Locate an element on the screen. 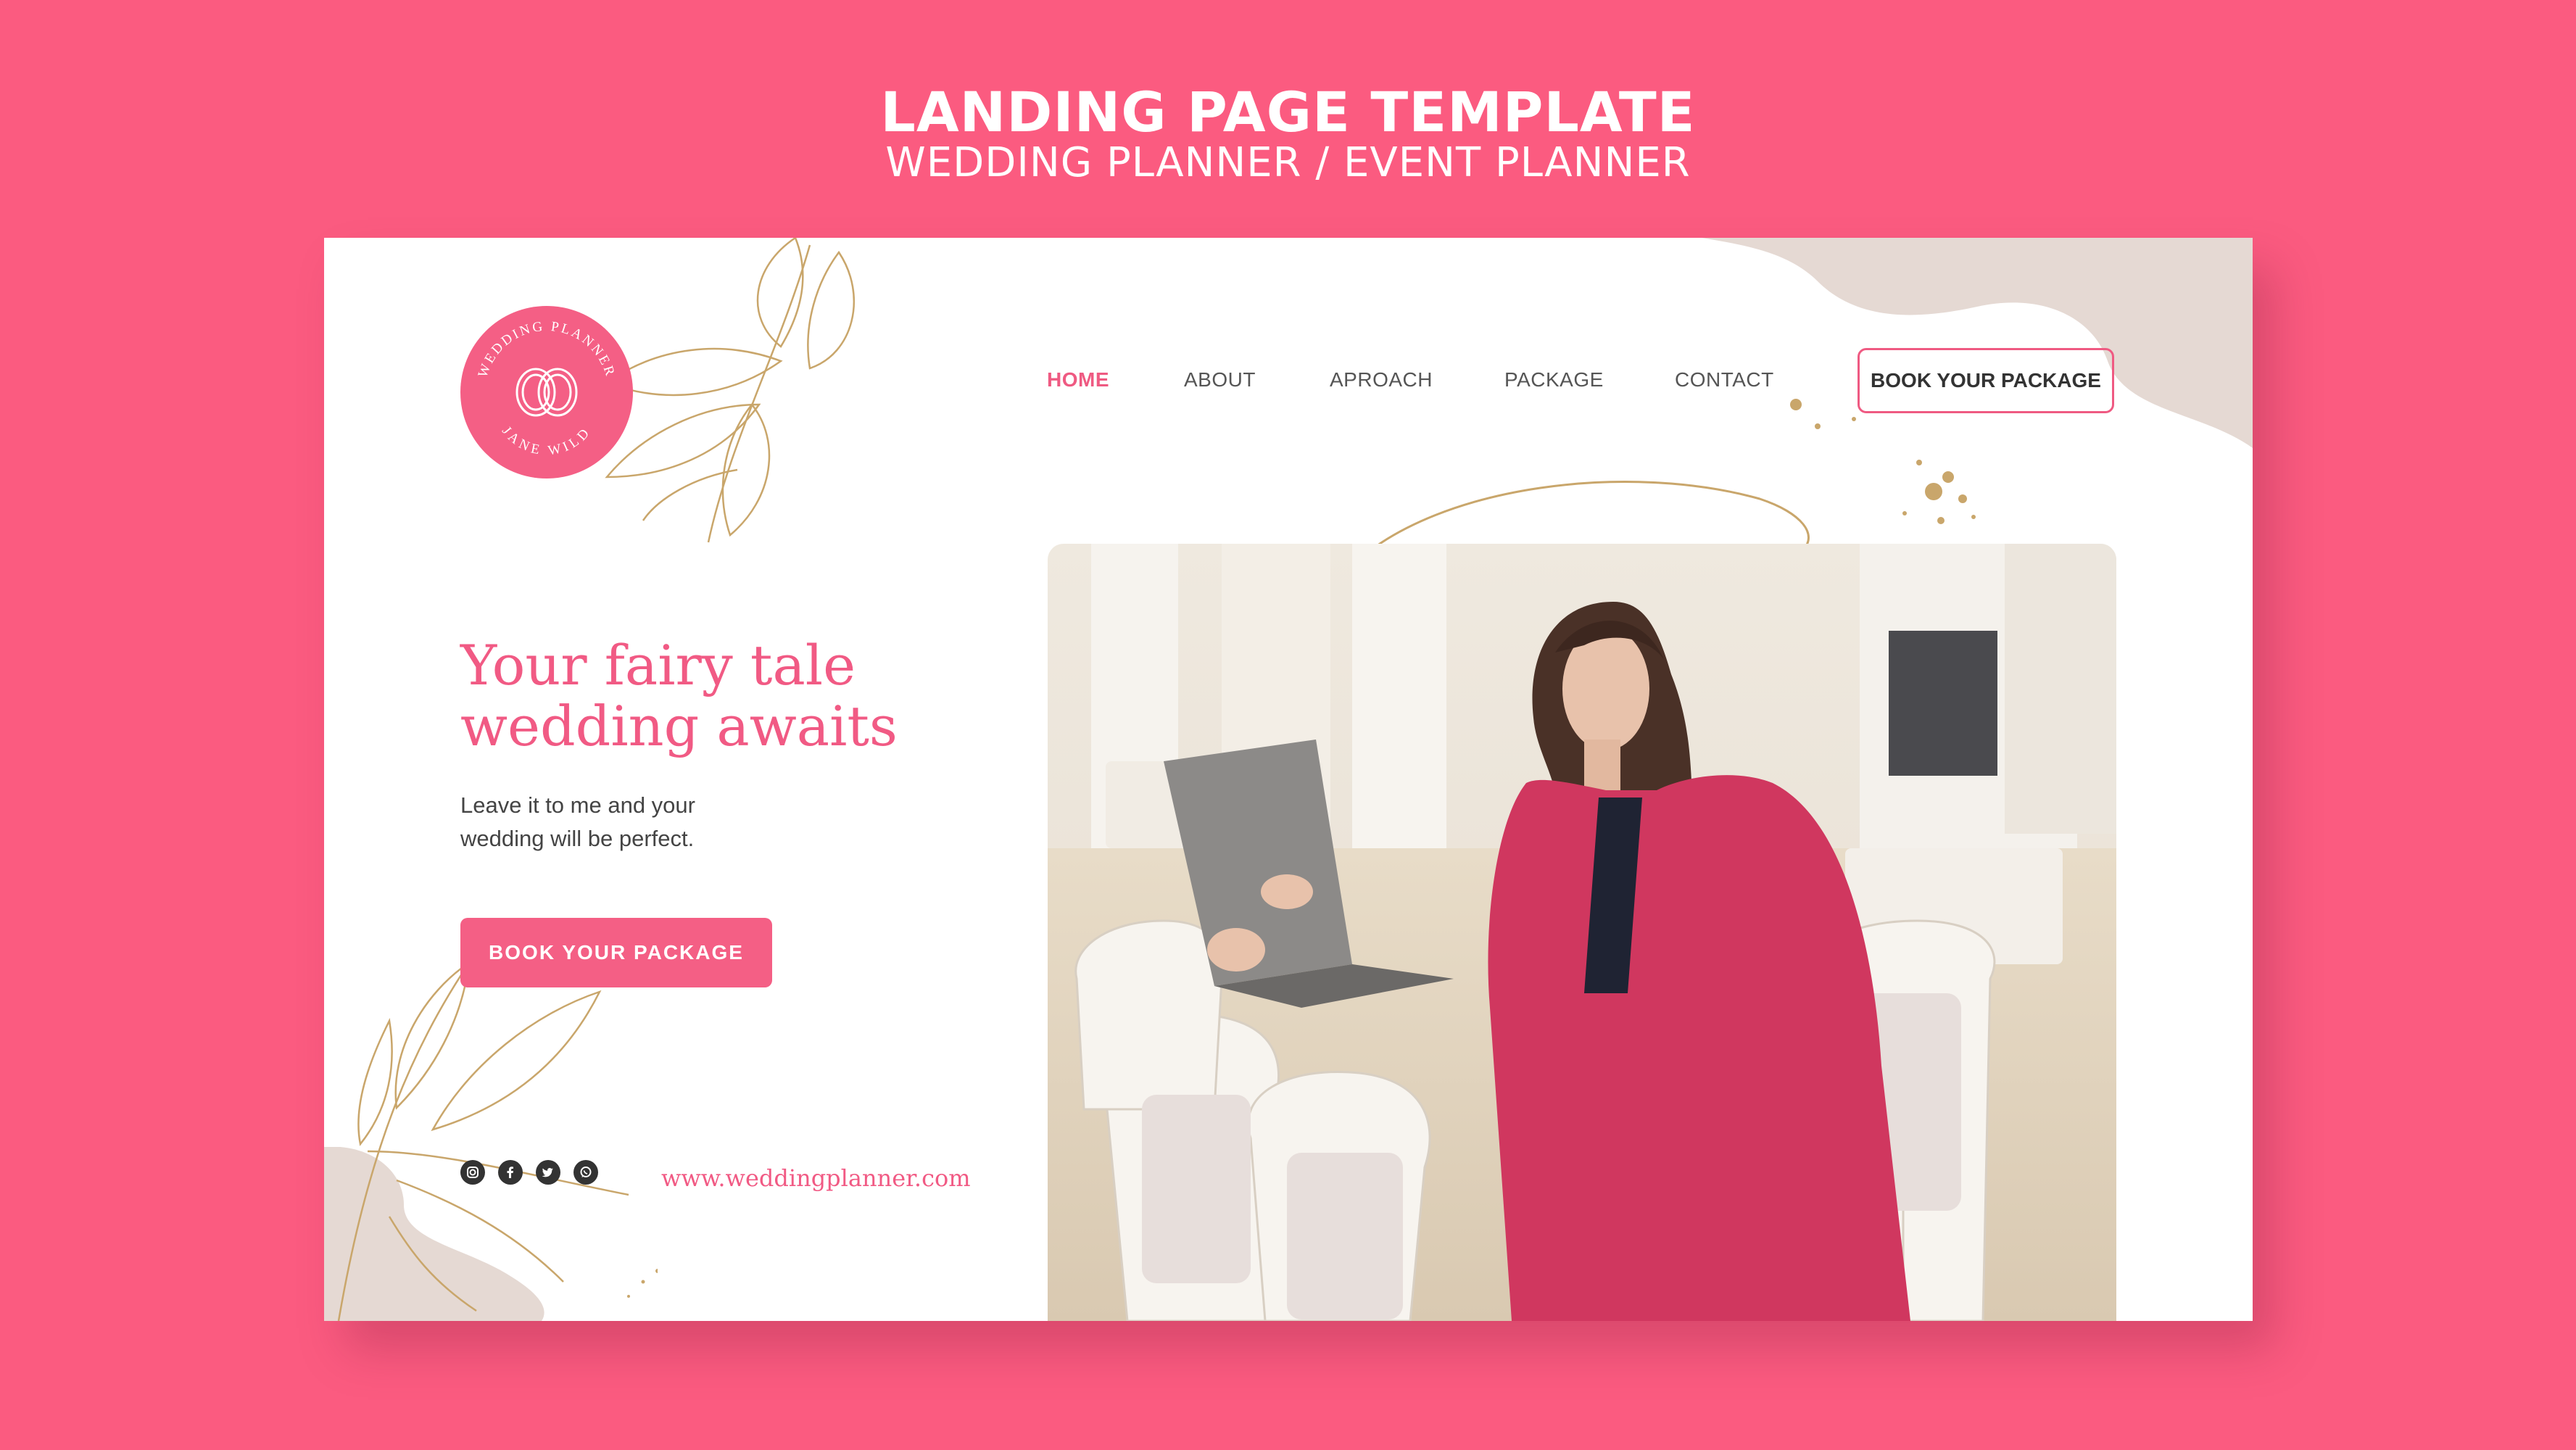  logo-bottom-text: JANE WILD is located at coordinates (547, 441).